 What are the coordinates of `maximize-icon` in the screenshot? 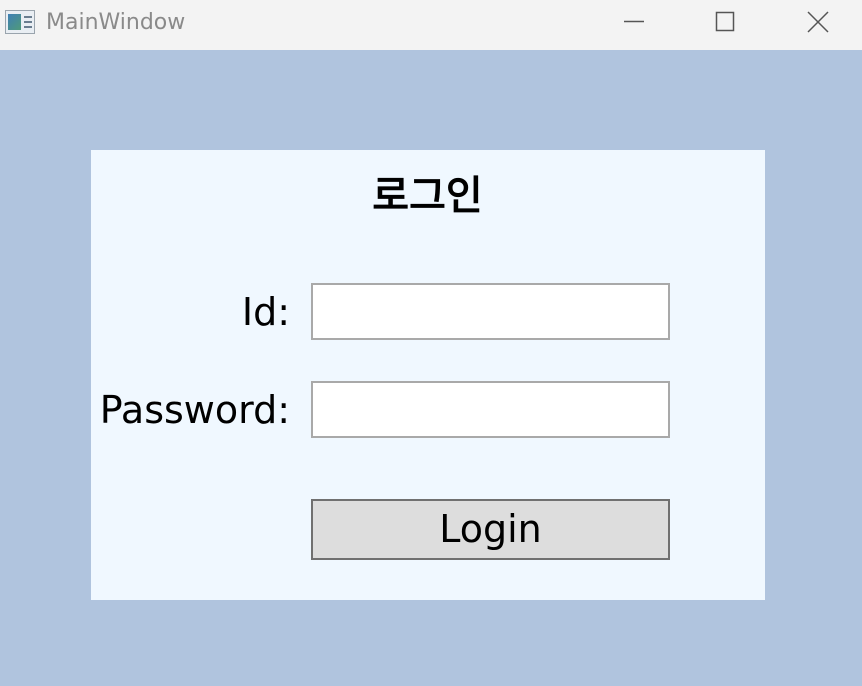 It's located at (725, 21).